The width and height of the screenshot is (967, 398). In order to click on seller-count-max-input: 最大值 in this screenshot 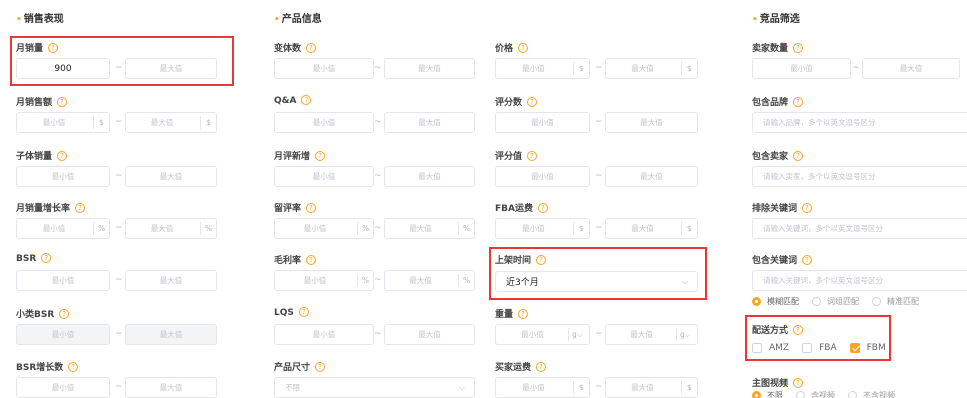, I will do `click(911, 68)`.